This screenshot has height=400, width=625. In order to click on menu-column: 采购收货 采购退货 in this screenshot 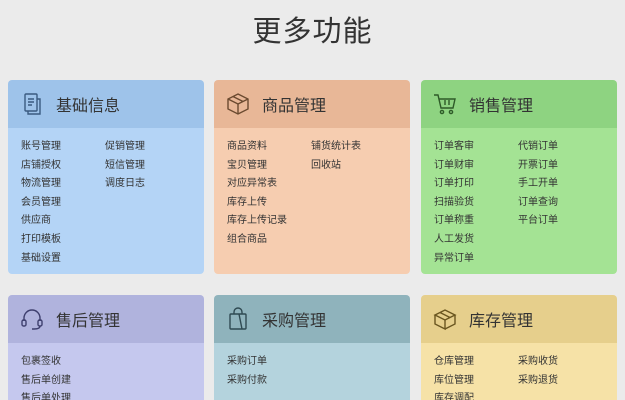, I will do `click(560, 376)`.